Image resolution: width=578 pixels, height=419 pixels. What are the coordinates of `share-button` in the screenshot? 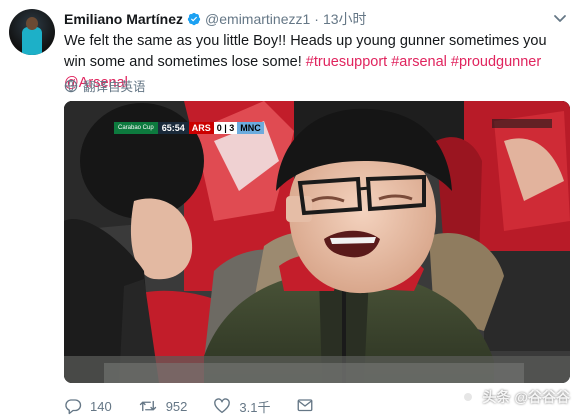 It's located at (309, 406).